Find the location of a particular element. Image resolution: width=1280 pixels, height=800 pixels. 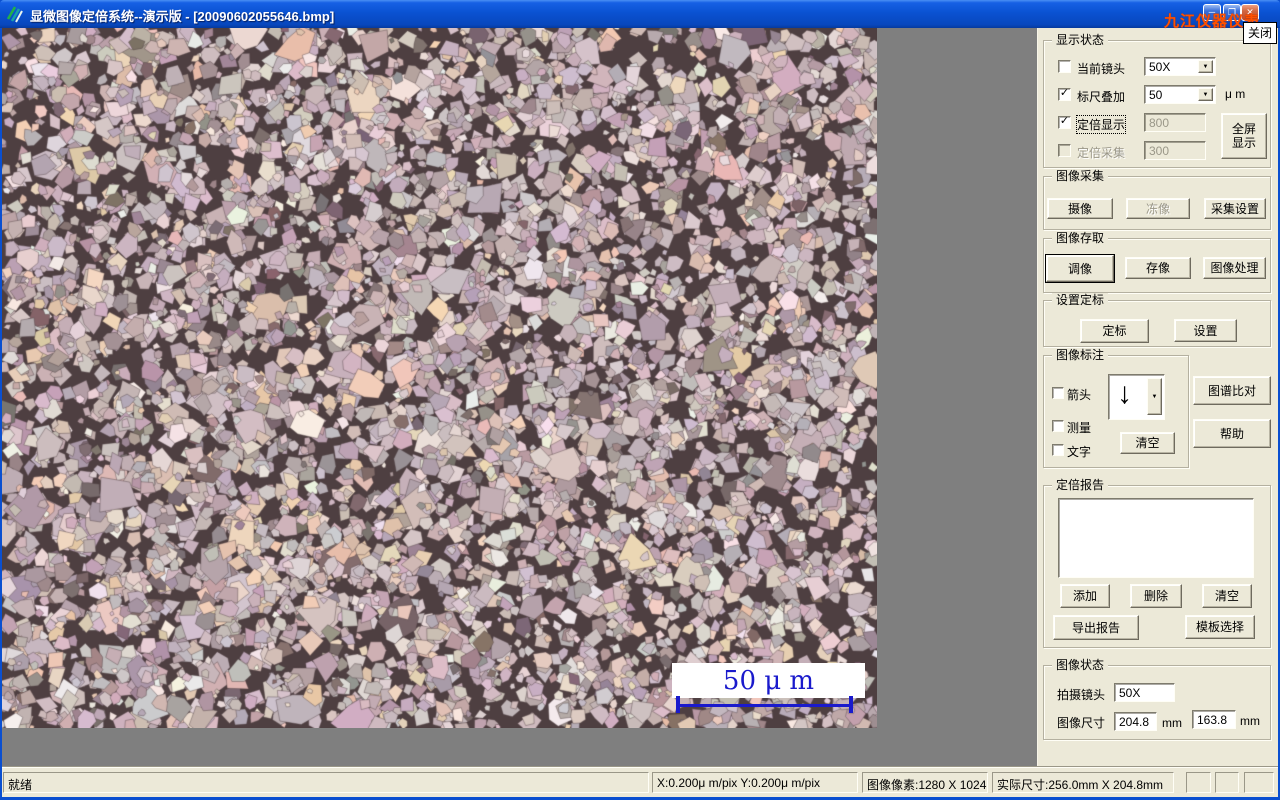

status-actual-size: 实际尺寸:256.0mm X 204.8mm is located at coordinates (1083, 782).